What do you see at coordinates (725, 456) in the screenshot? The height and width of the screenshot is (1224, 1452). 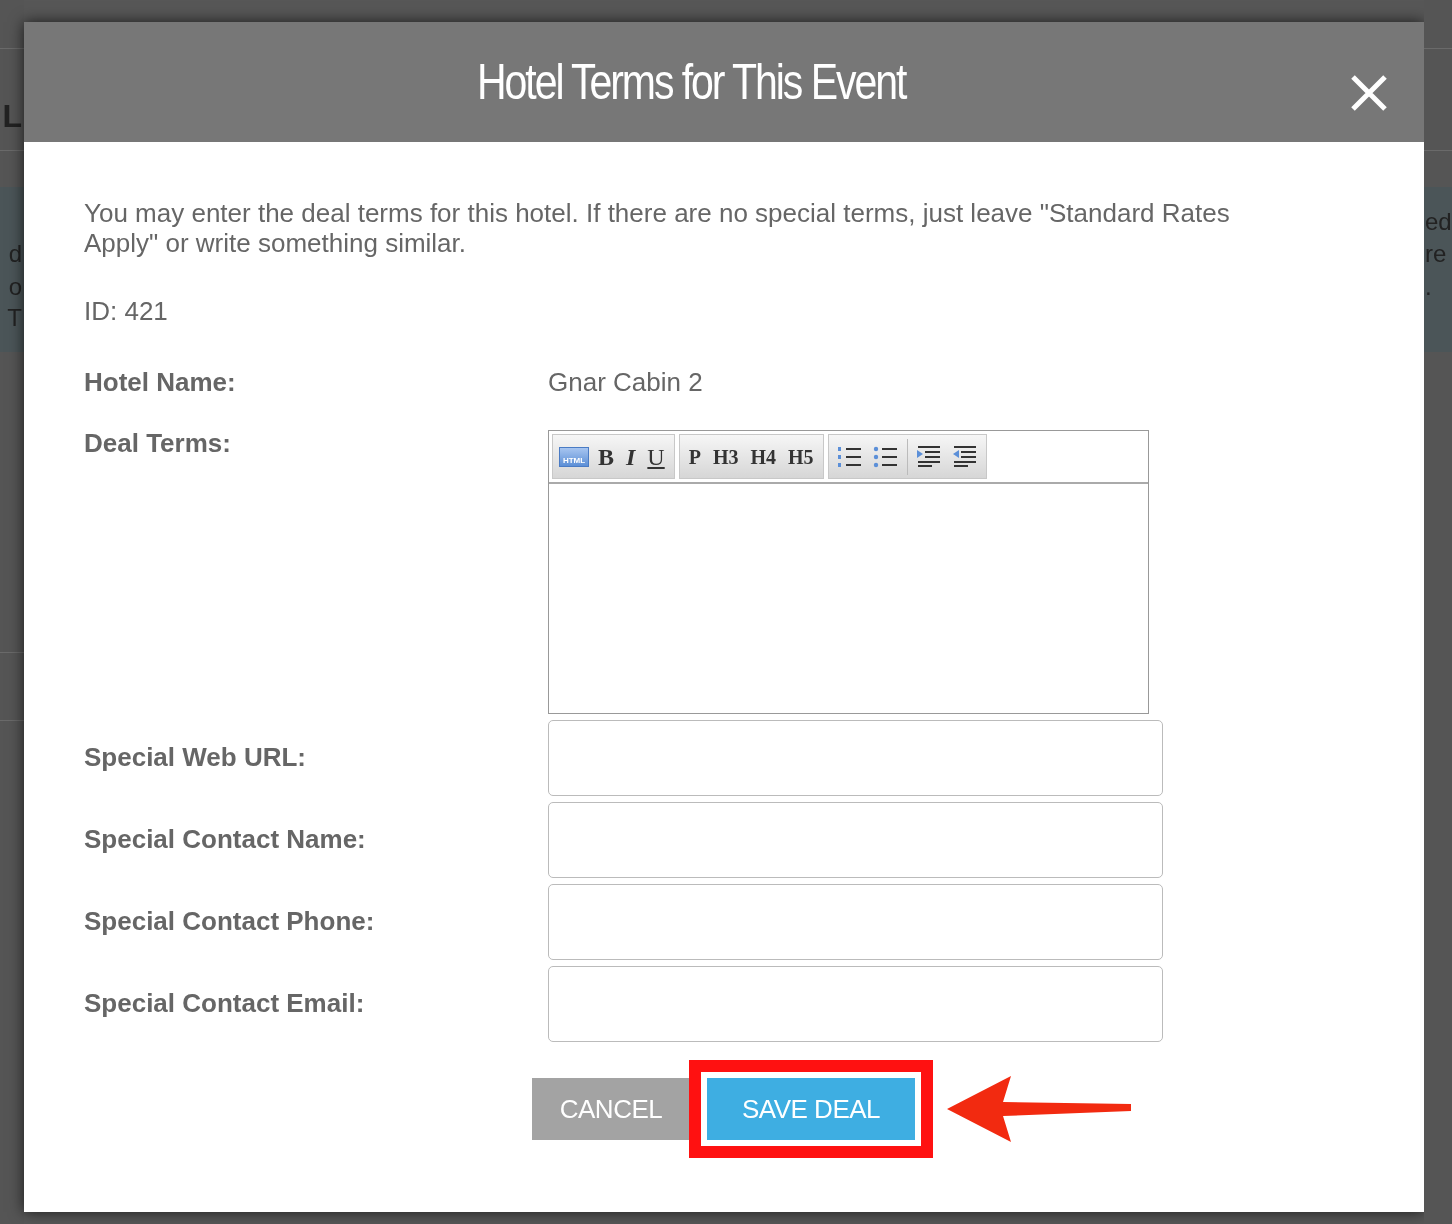 I see `format-button: H3` at bounding box center [725, 456].